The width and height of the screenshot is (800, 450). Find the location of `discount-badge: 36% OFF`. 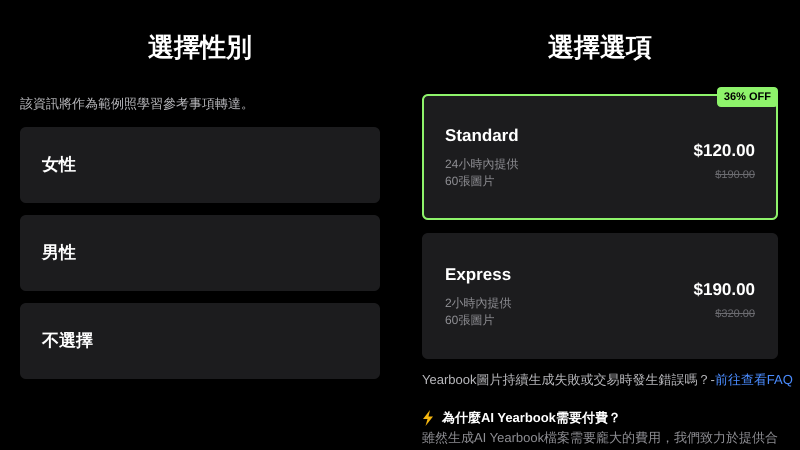

discount-badge: 36% OFF is located at coordinates (747, 97).